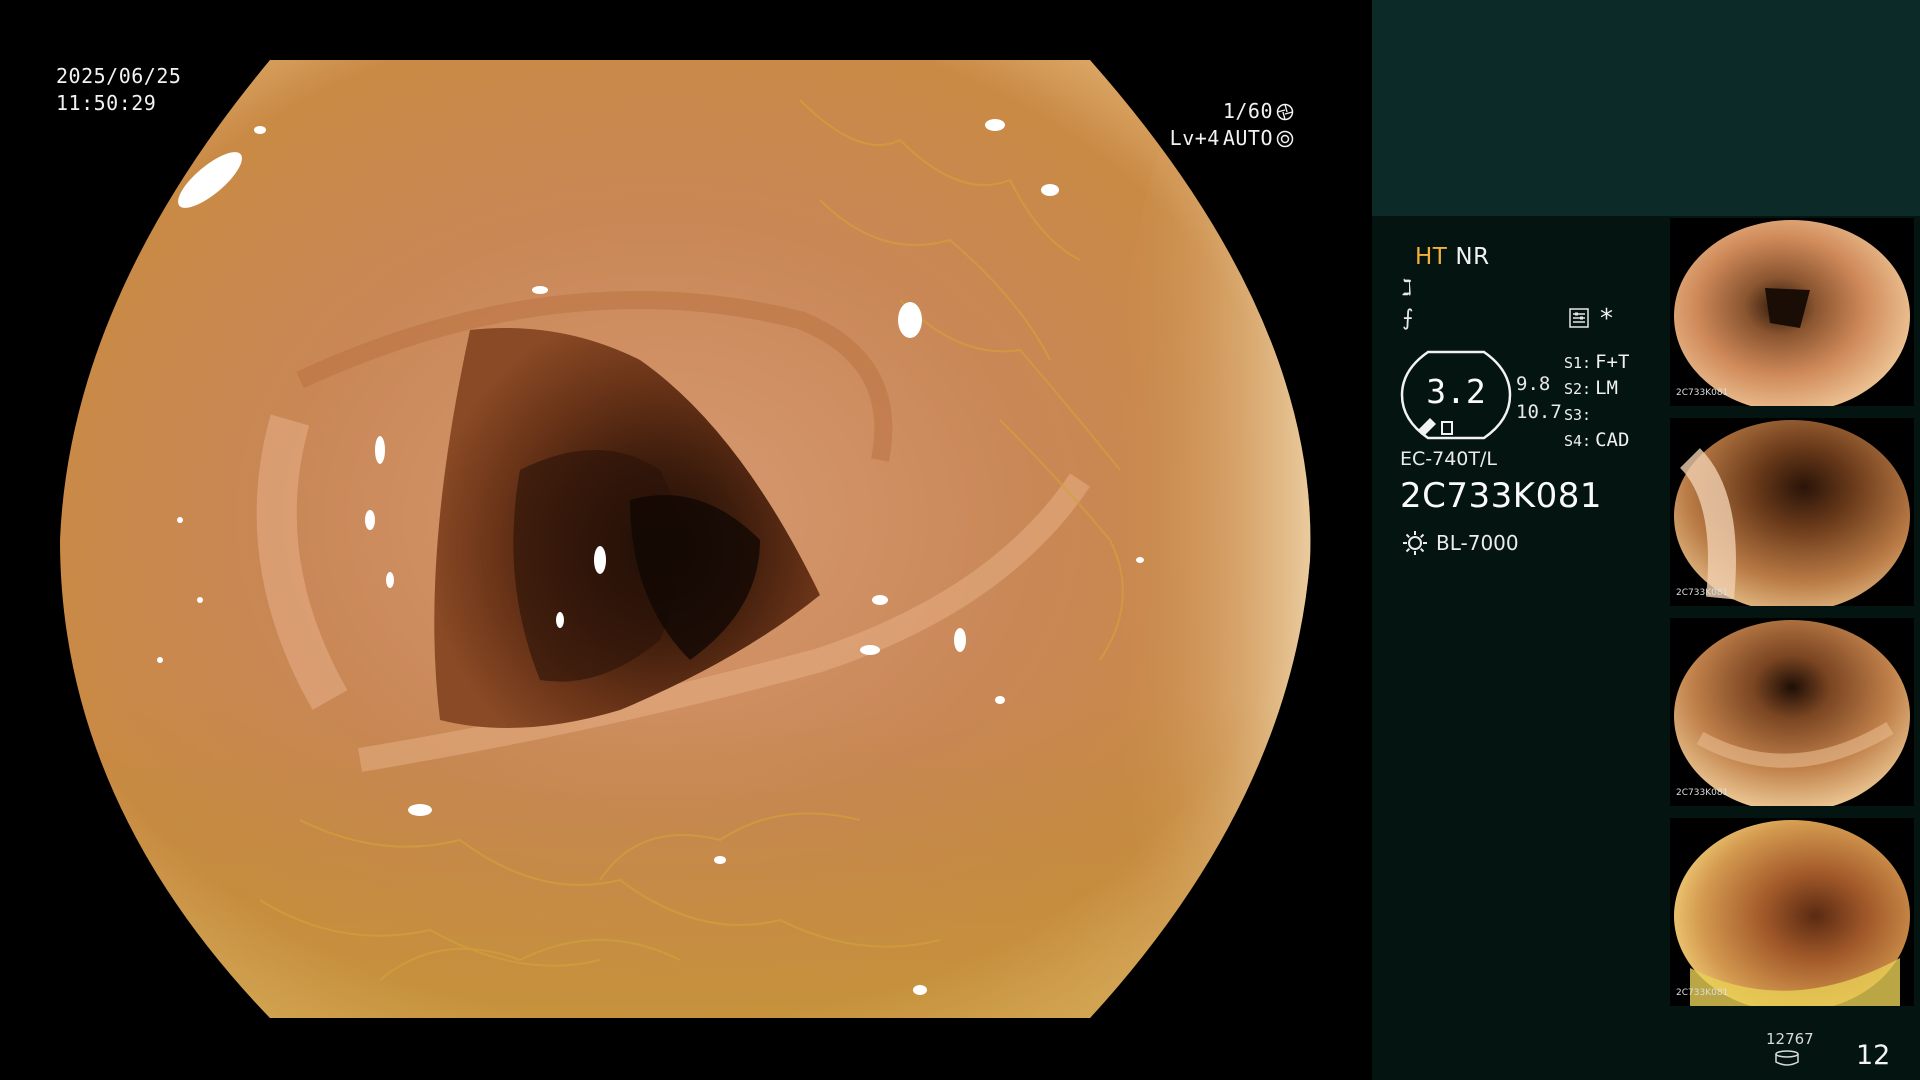 This screenshot has width=1920, height=1080. What do you see at coordinates (1456, 391) in the screenshot?
I see `enhancement-value: 3.2` at bounding box center [1456, 391].